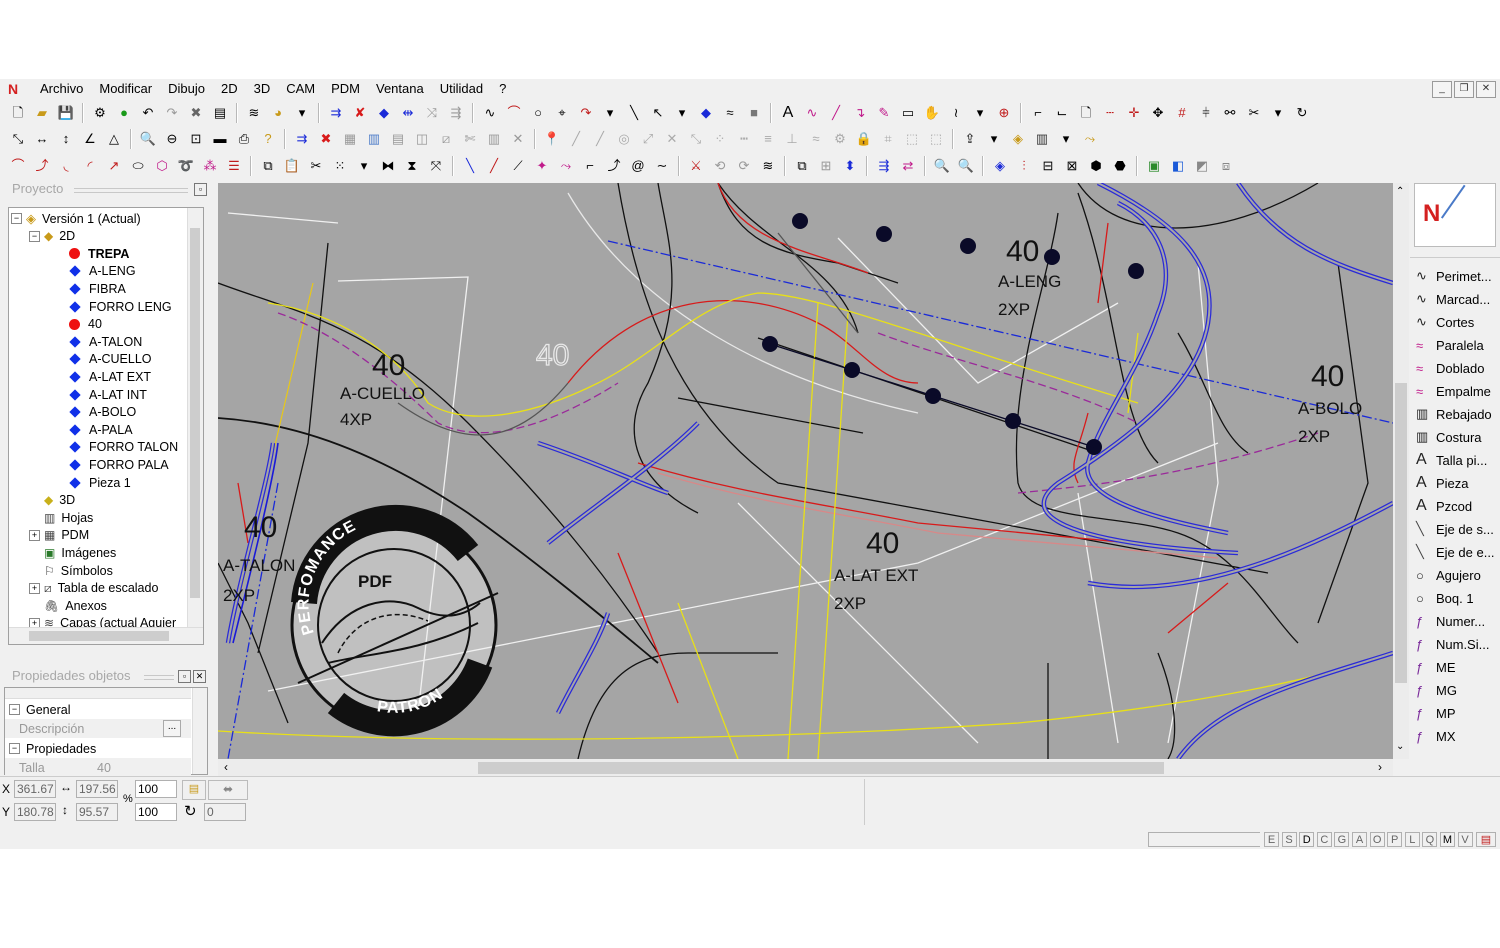 Image resolution: width=1500 pixels, height=948 pixels. What do you see at coordinates (1486, 839) in the screenshot?
I see `status-options-icon: ▤` at bounding box center [1486, 839].